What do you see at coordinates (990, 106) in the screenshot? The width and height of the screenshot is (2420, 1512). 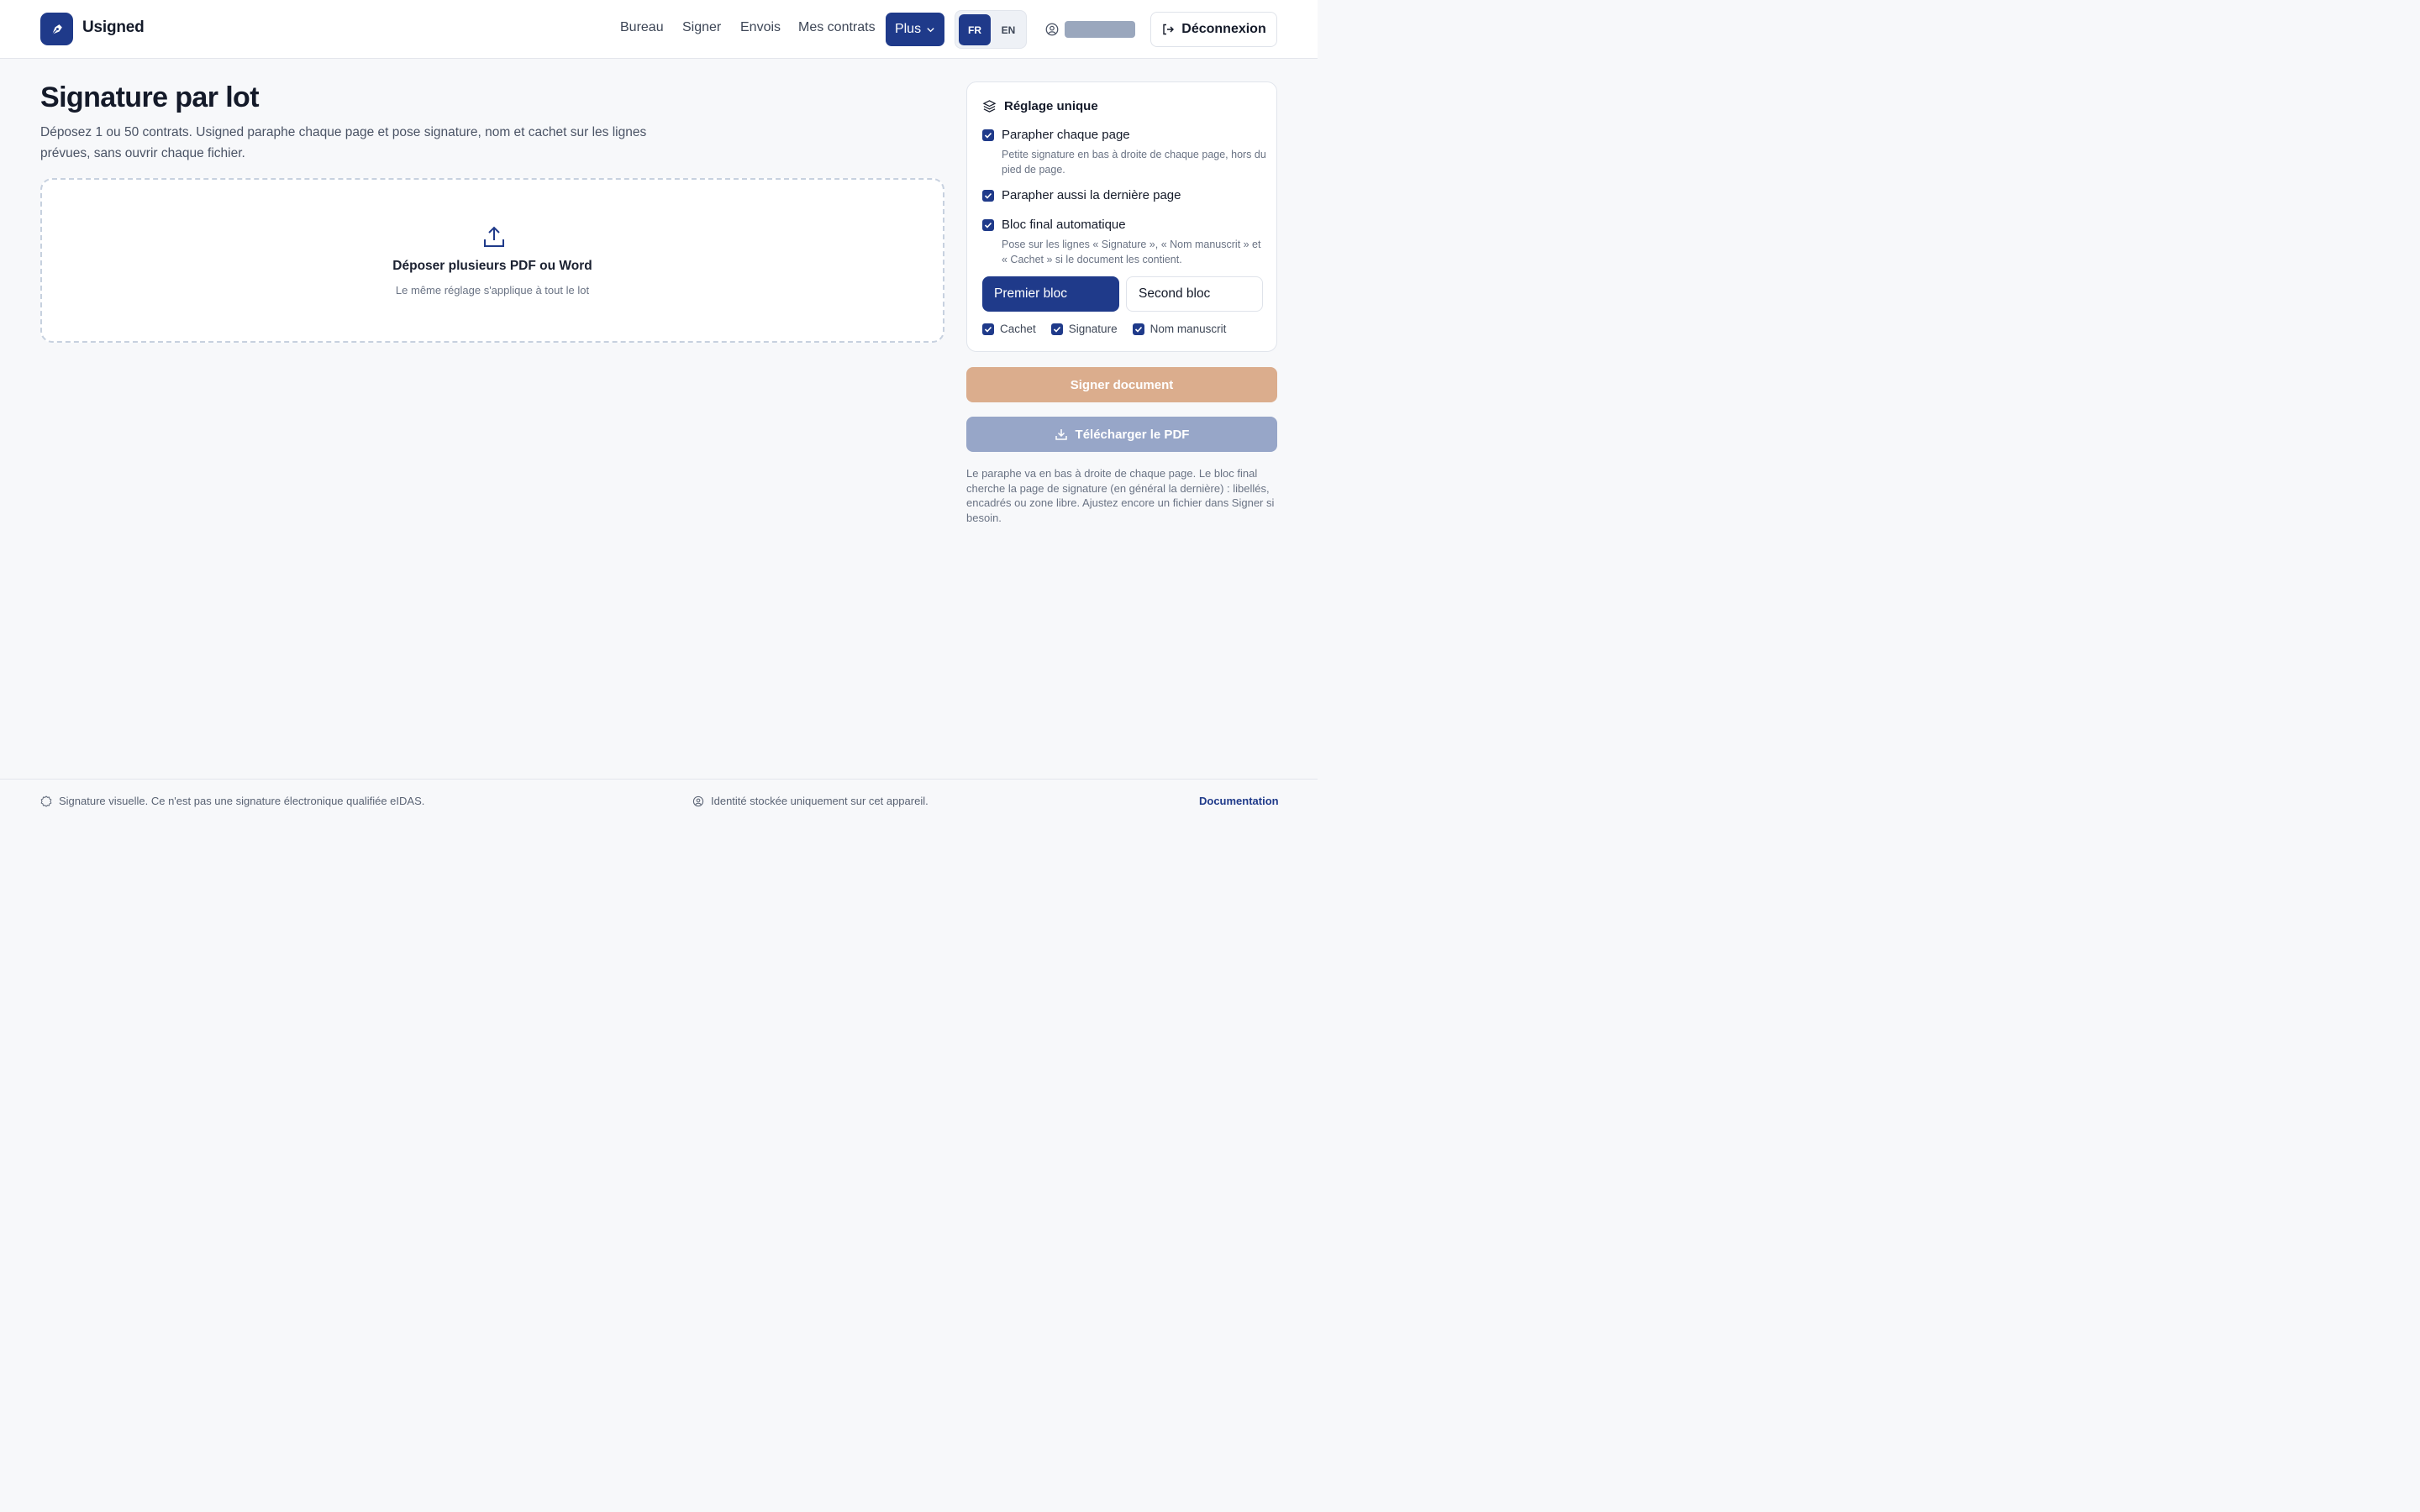 I see `layers-icon` at bounding box center [990, 106].